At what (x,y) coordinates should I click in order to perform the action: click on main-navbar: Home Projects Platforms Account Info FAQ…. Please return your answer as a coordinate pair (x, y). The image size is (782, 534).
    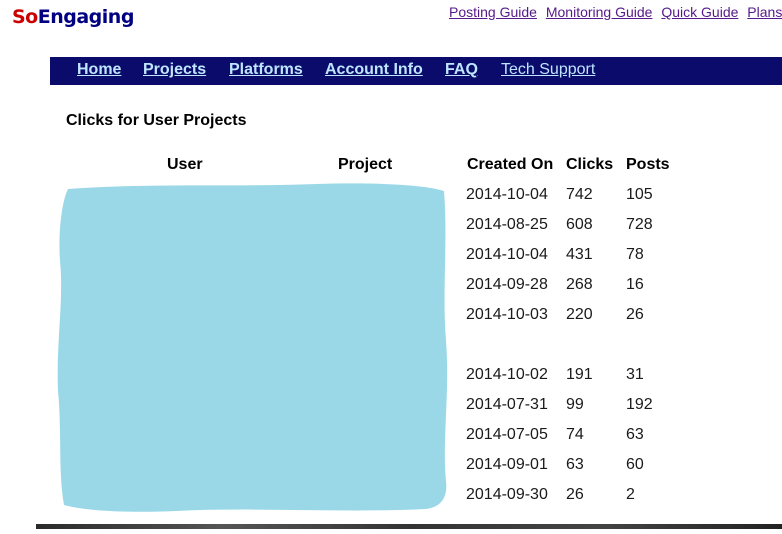
    Looking at the image, I should click on (416, 71).